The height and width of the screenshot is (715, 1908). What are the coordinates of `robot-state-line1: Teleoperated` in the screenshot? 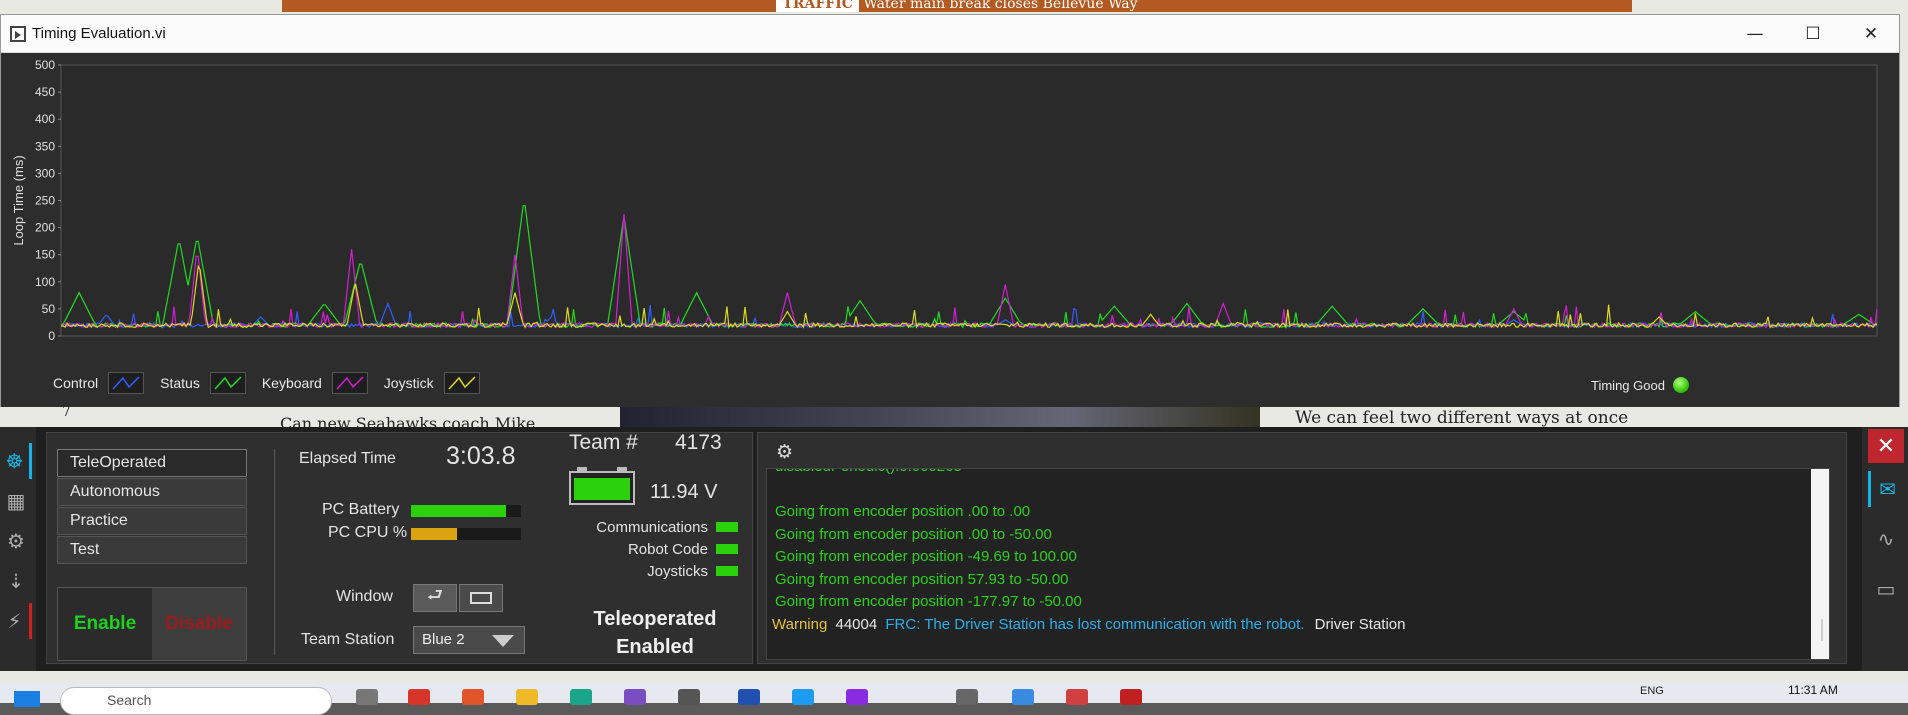 It's located at (655, 619).